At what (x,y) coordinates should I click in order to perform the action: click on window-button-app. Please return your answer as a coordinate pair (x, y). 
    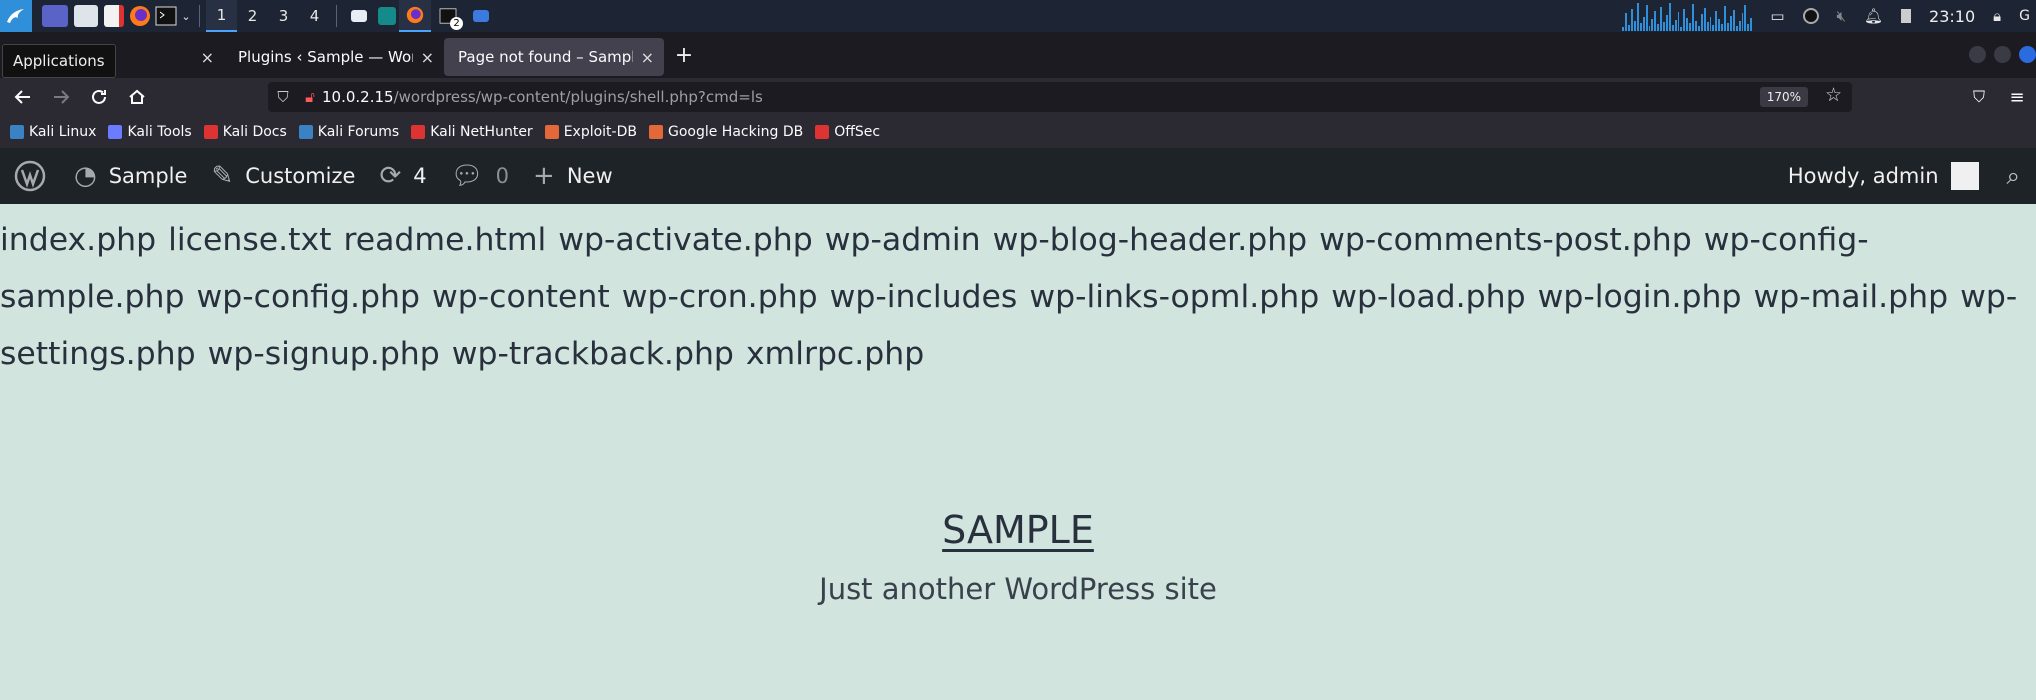
    Looking at the image, I should click on (387, 16).